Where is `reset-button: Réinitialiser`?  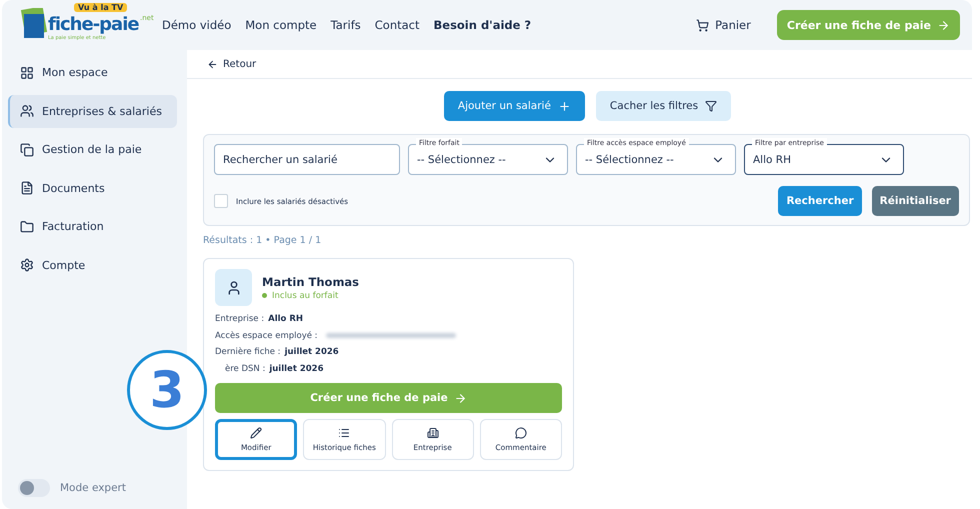 reset-button: Réinitialiser is located at coordinates (915, 201).